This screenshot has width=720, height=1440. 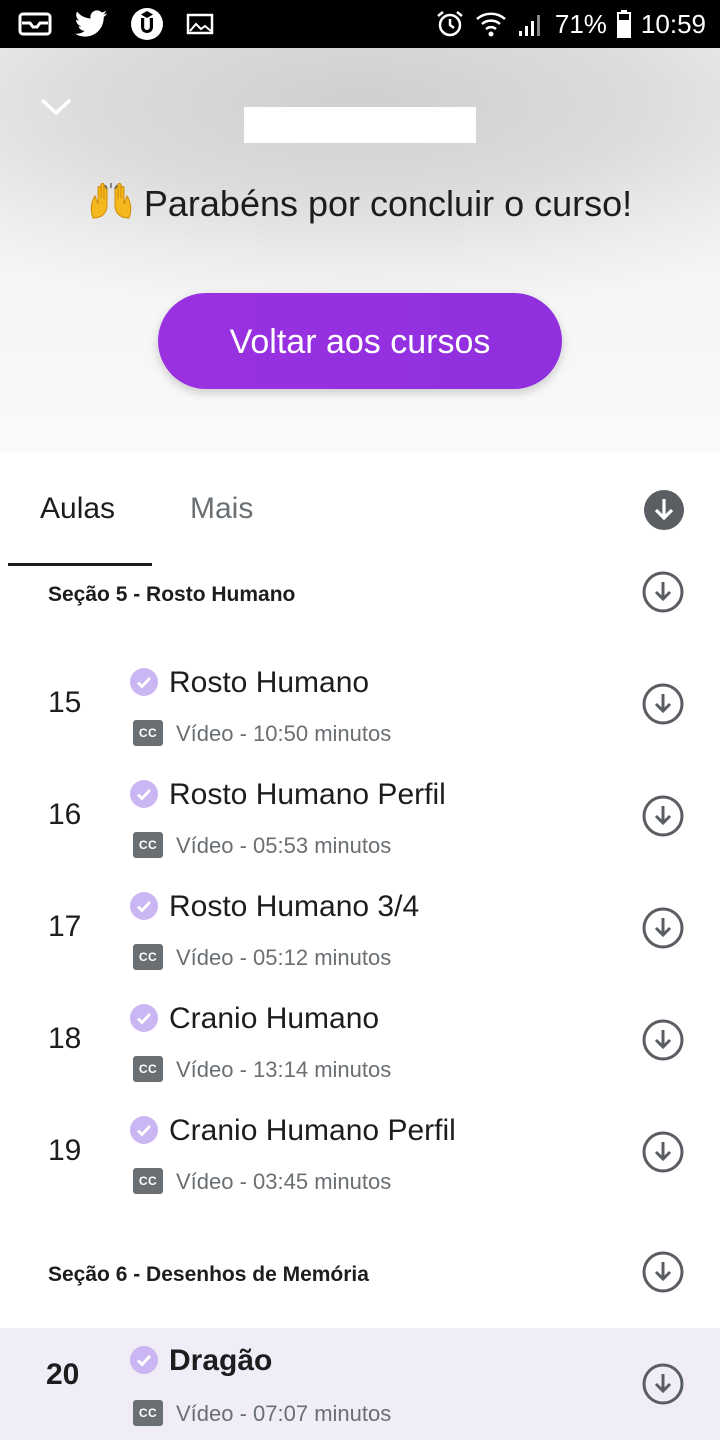 I want to click on lesson-tabs: Aulas Mais, so click(x=360, y=509).